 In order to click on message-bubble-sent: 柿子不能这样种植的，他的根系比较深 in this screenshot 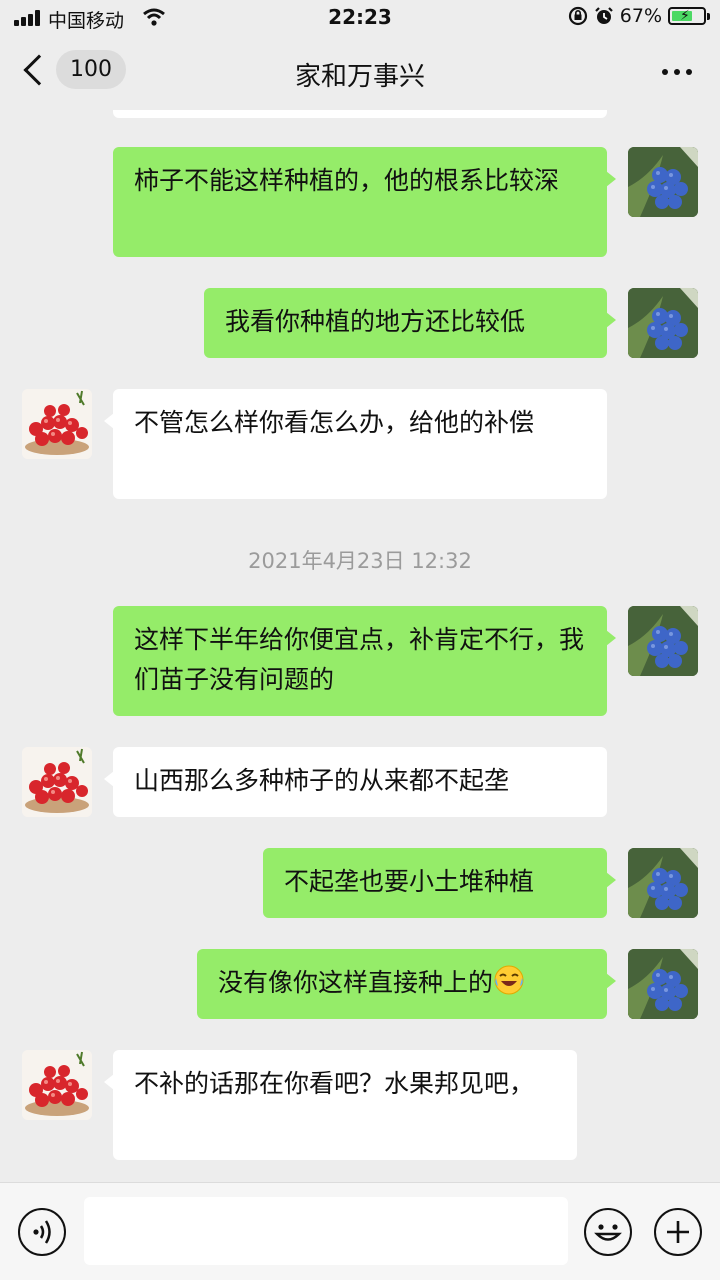, I will do `click(364, 202)`.